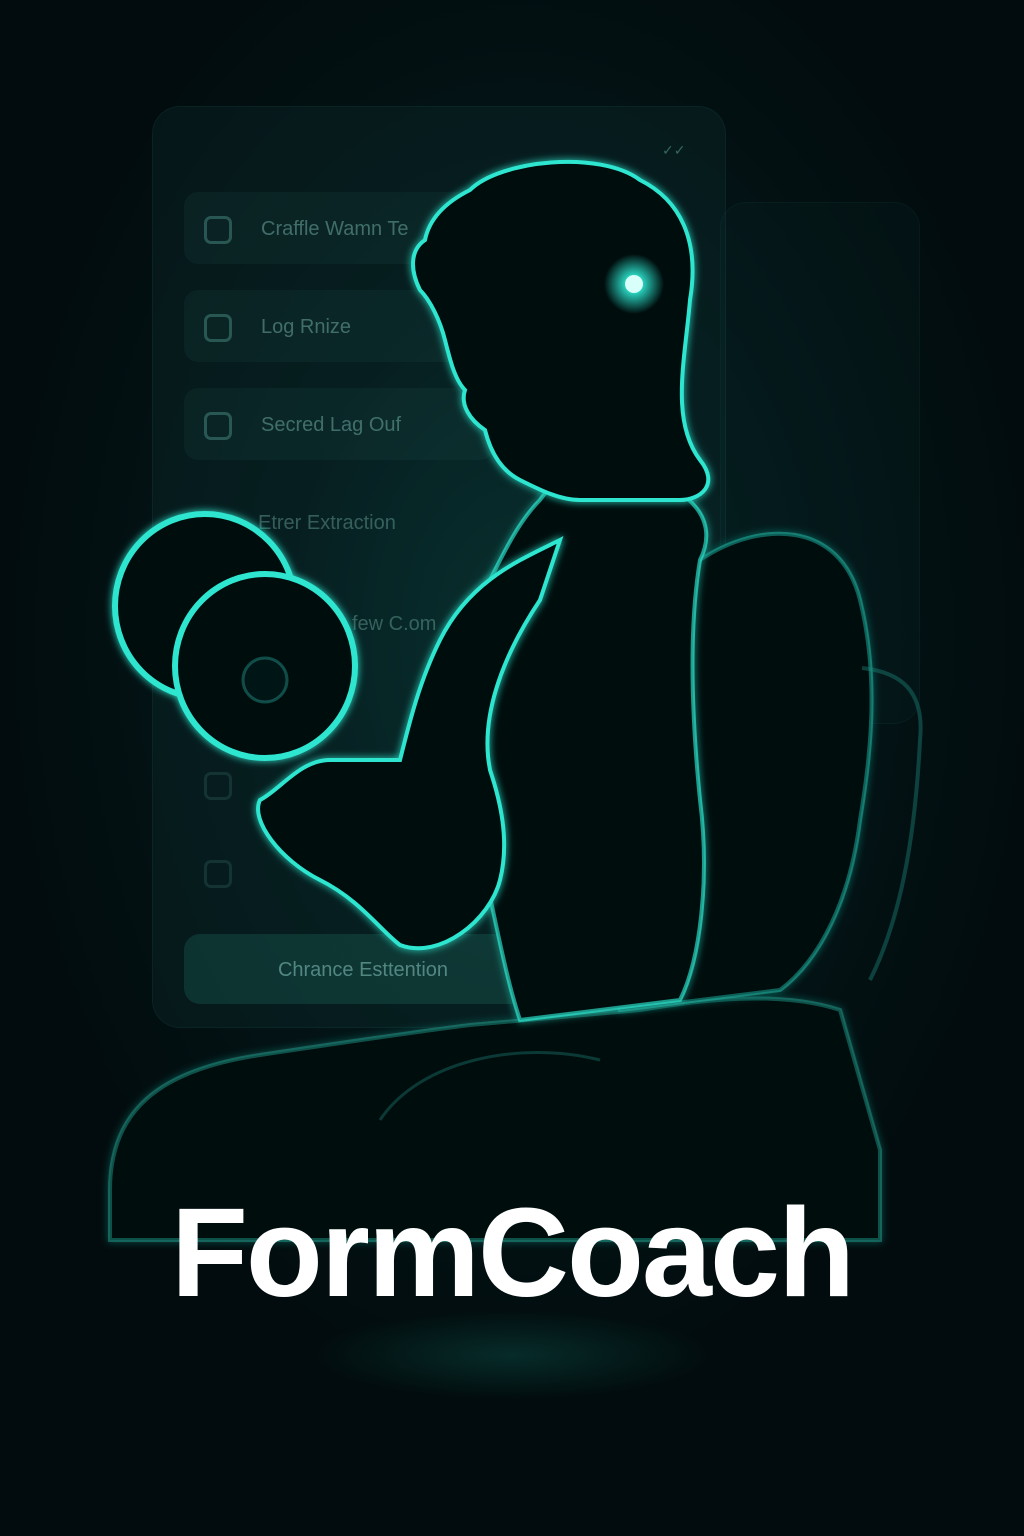 This screenshot has height=1536, width=1024. What do you see at coordinates (512, 1252) in the screenshot?
I see `brand-title: FormCoach` at bounding box center [512, 1252].